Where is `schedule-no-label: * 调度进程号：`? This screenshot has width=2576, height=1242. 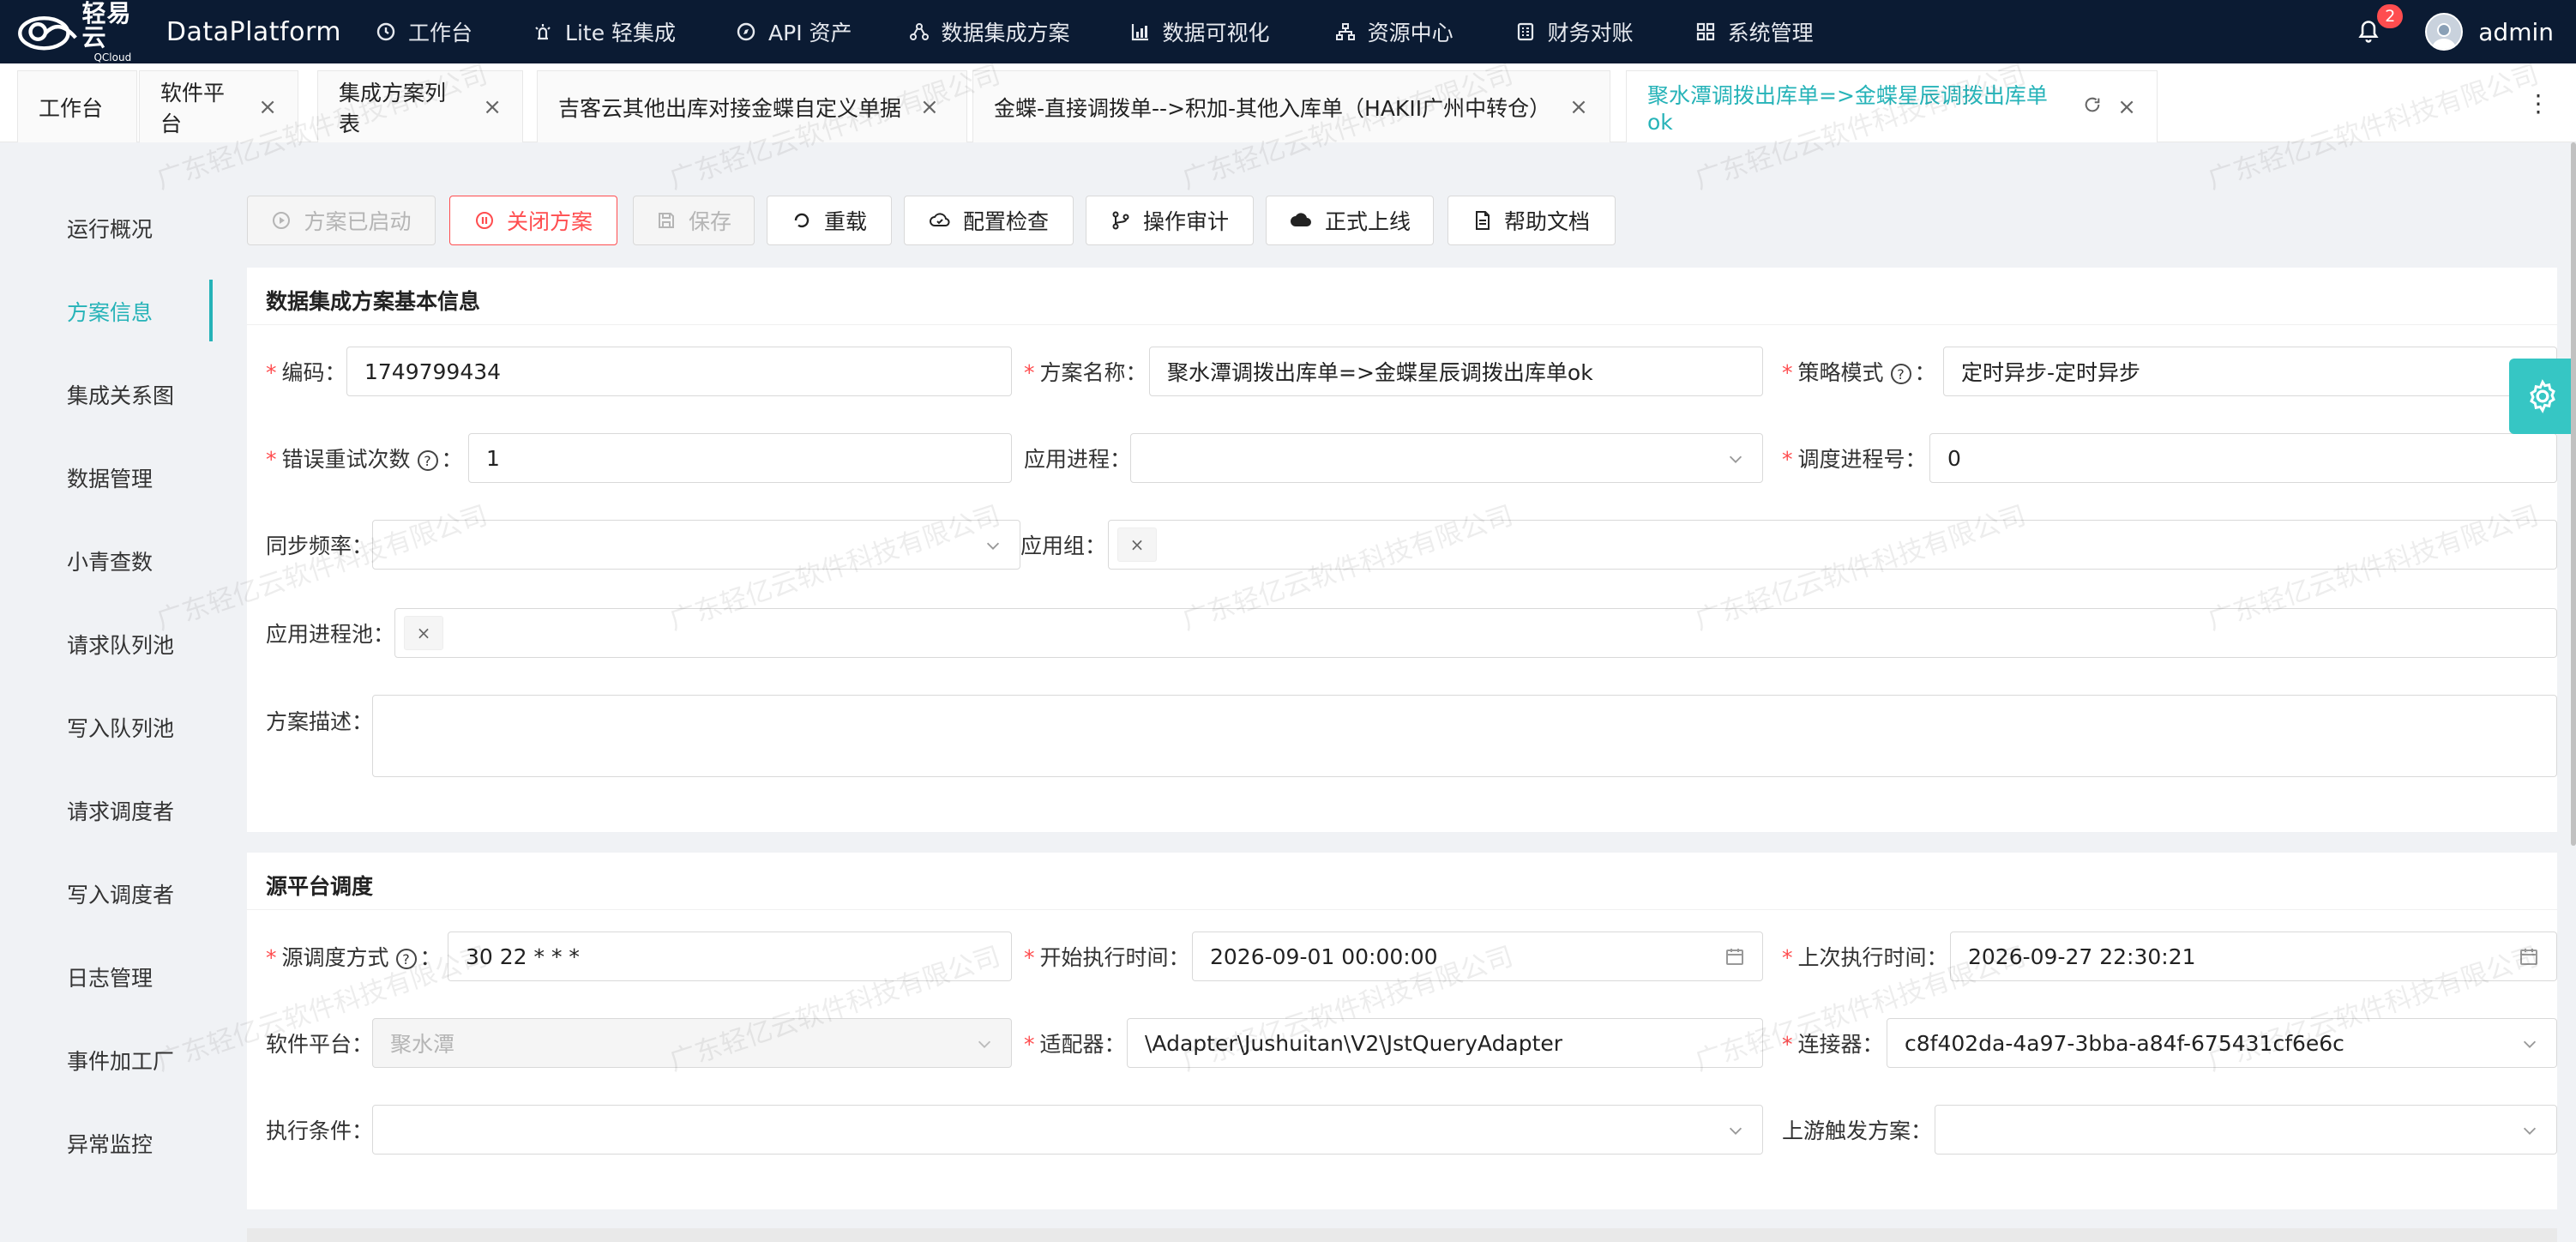 schedule-no-label: * 调度进程号： is located at coordinates (1855, 459).